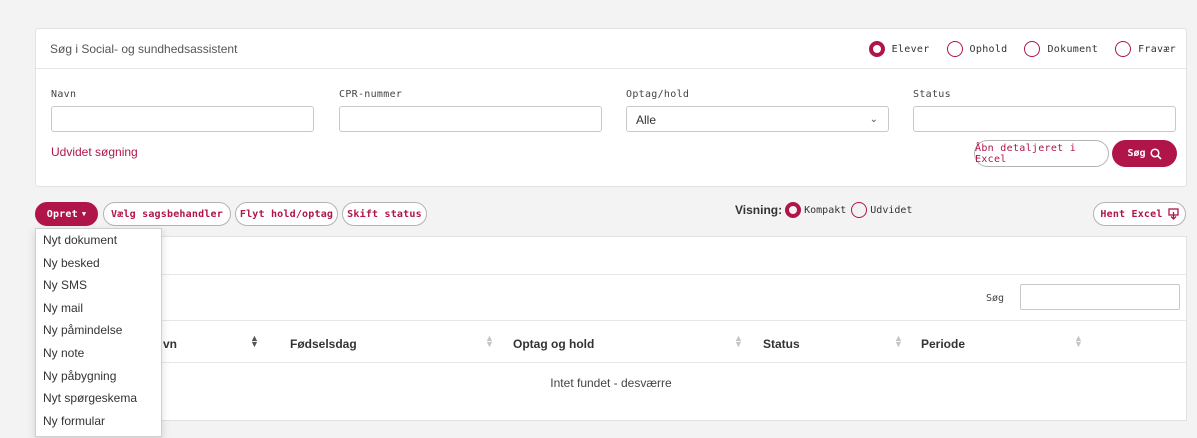 The width and height of the screenshot is (1197, 438). I want to click on cpr-field-group: CPR-nummer, so click(470, 110).